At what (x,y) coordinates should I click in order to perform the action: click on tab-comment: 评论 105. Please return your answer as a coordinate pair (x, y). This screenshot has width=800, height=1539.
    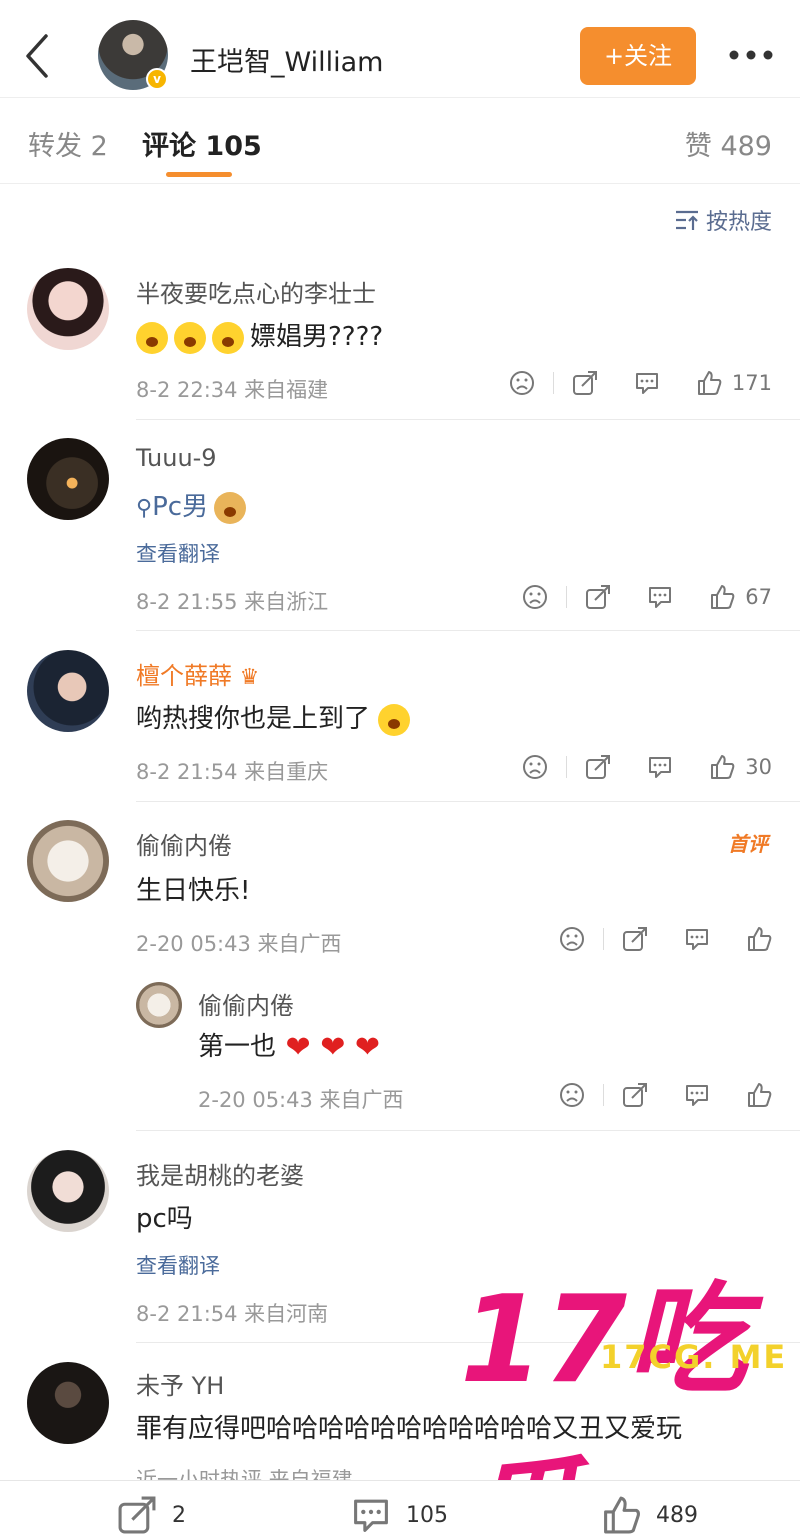
    Looking at the image, I should click on (202, 143).